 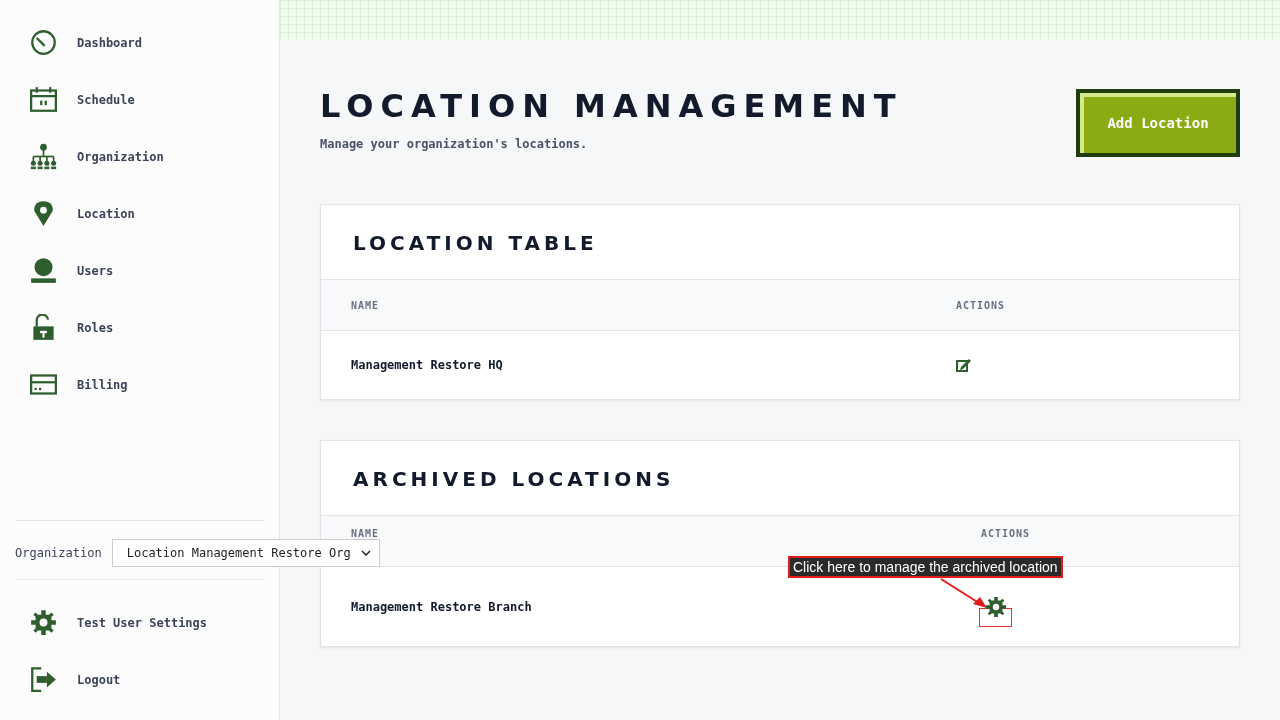 I want to click on user-icon, so click(x=43, y=270).